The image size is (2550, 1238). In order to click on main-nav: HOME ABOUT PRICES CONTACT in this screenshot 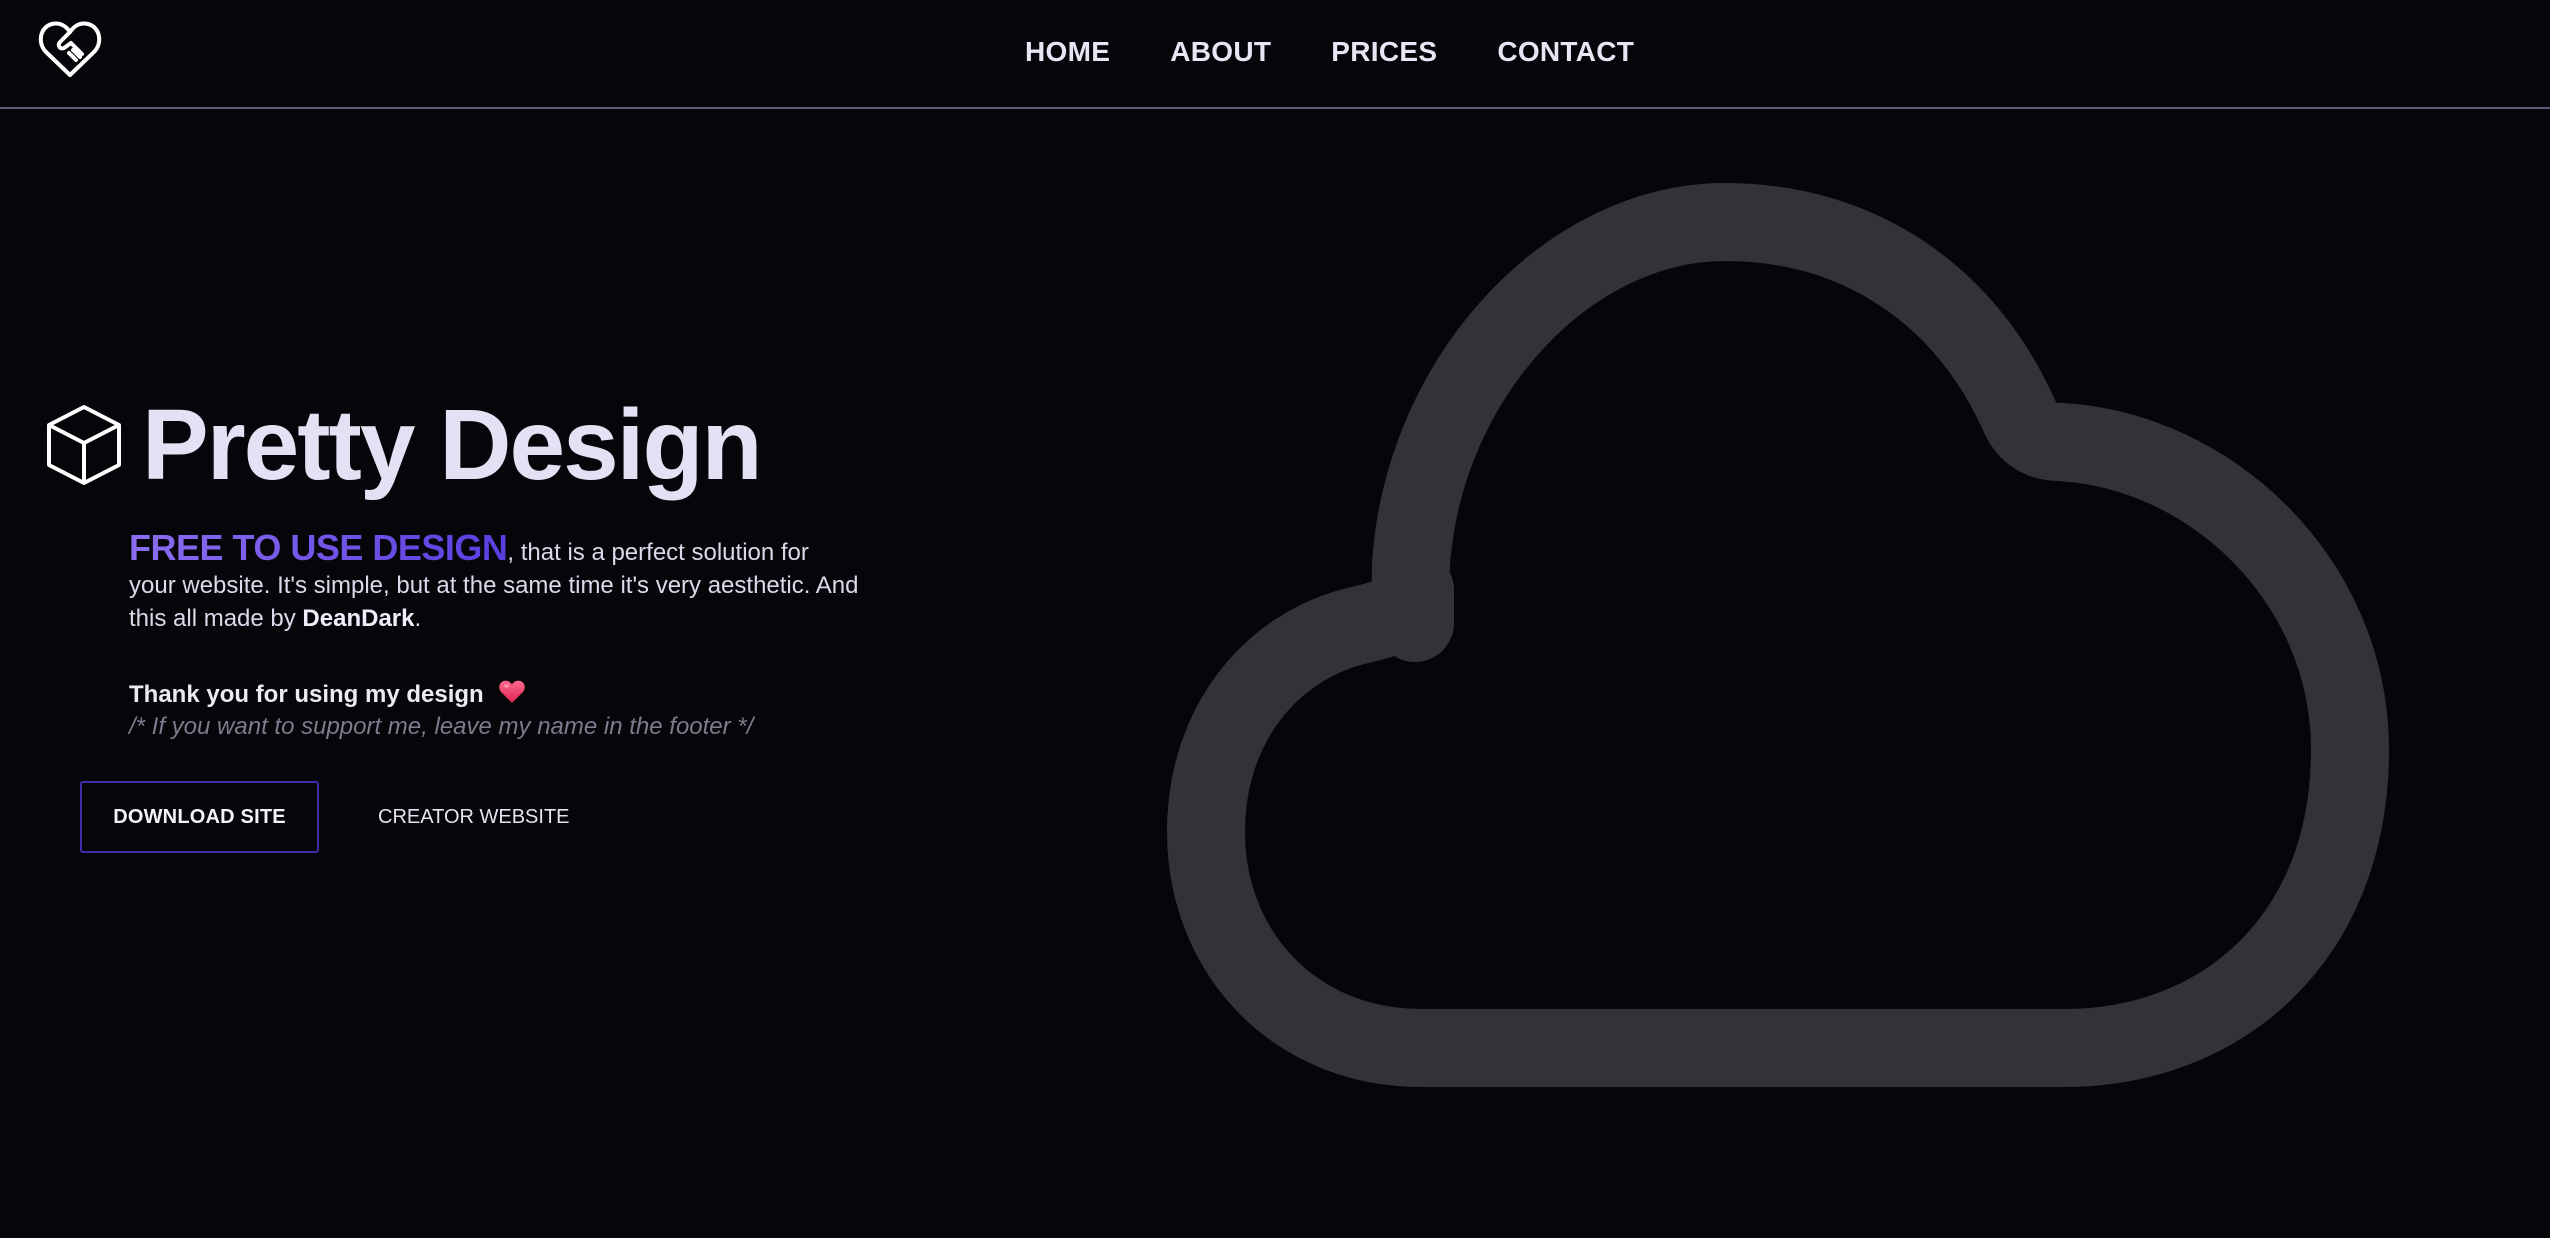, I will do `click(1329, 52)`.